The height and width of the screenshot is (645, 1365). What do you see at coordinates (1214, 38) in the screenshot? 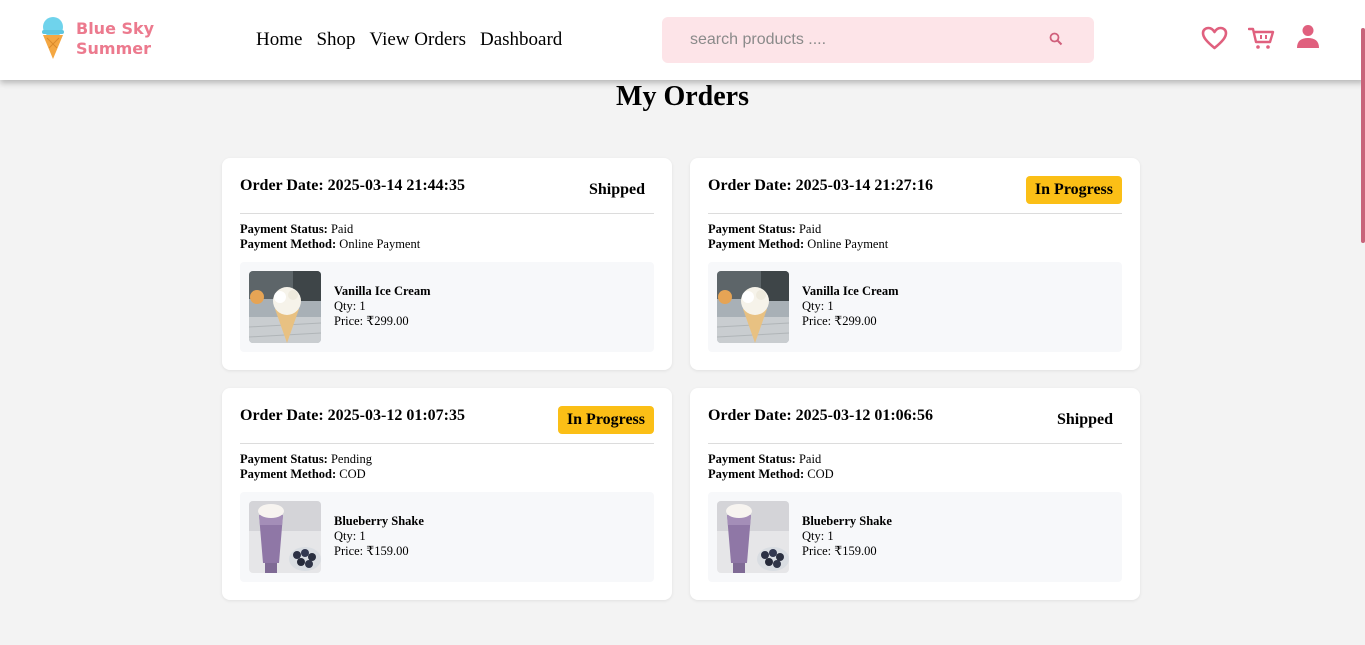
I see `heart-icon` at bounding box center [1214, 38].